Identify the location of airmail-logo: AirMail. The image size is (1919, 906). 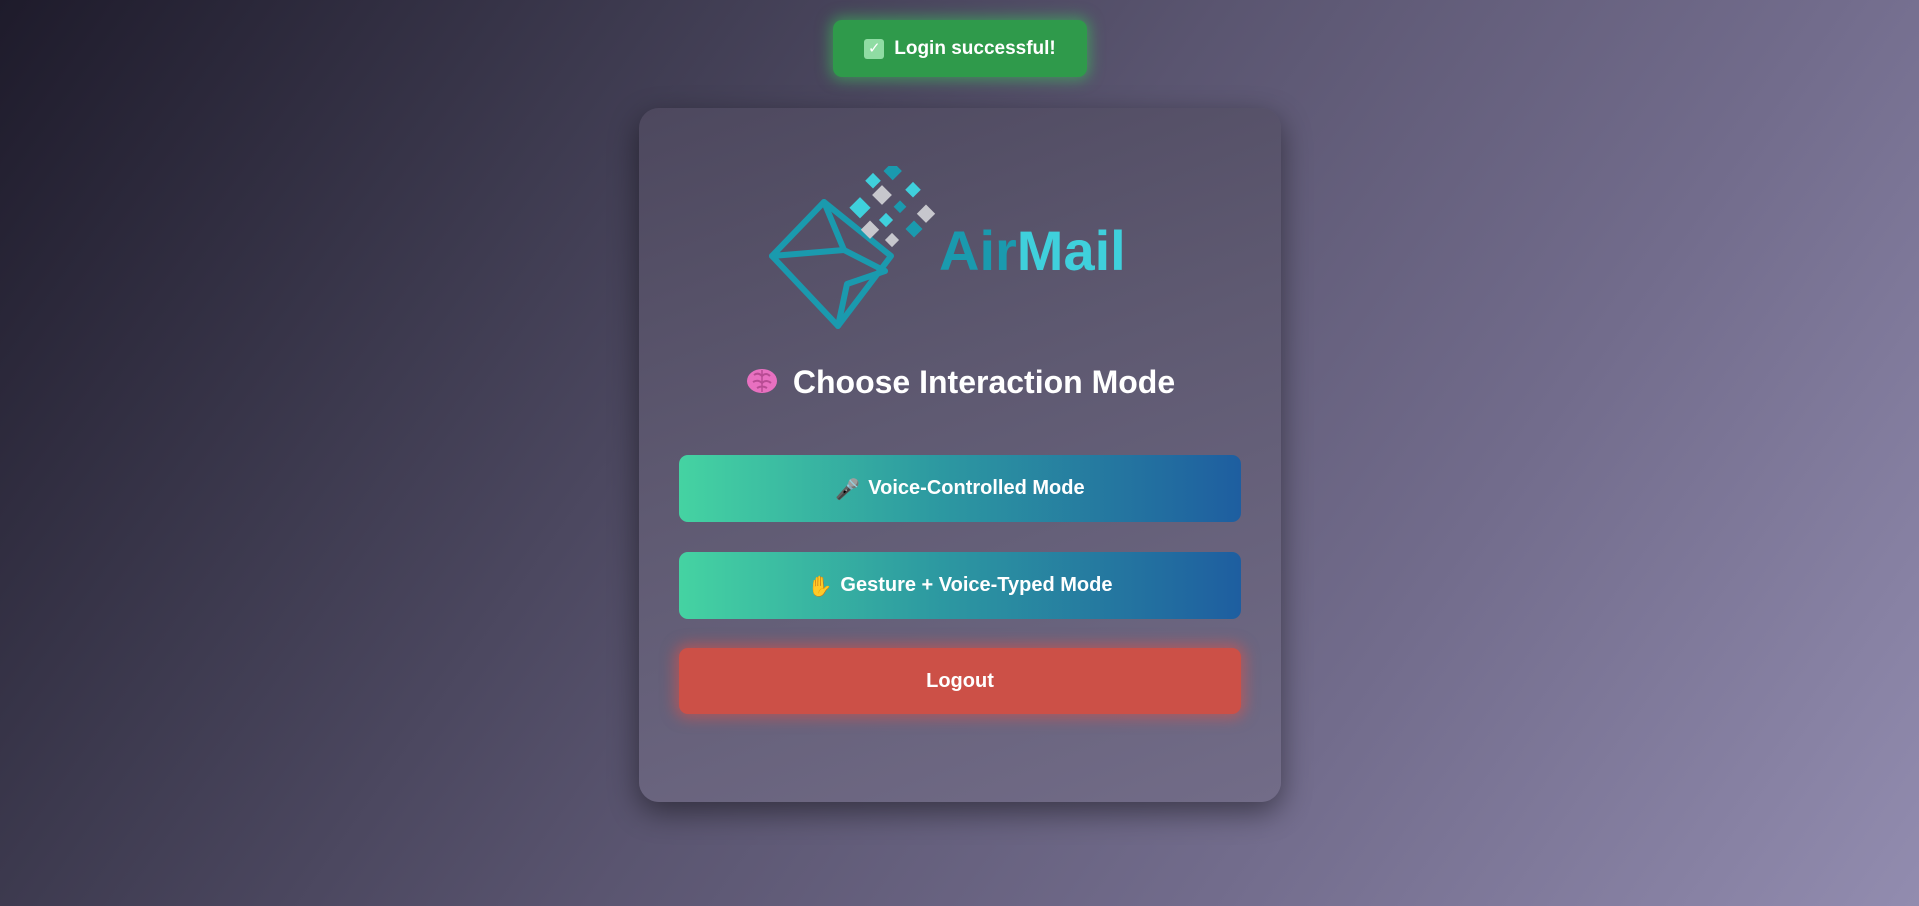
(947, 247).